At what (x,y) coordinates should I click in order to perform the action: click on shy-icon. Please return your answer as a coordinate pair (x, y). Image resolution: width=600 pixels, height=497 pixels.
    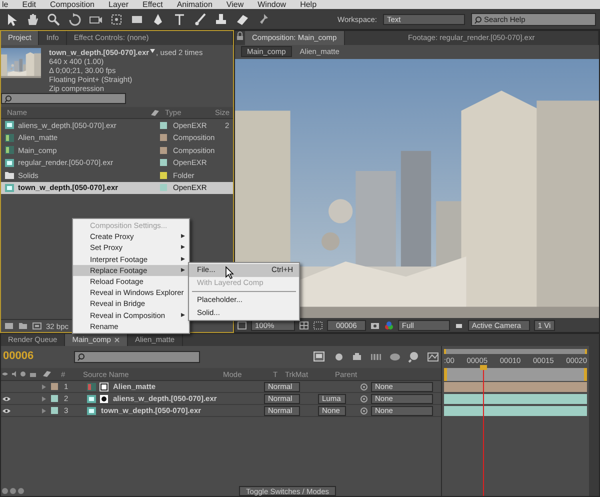
    Looking at the image, I should click on (357, 357).